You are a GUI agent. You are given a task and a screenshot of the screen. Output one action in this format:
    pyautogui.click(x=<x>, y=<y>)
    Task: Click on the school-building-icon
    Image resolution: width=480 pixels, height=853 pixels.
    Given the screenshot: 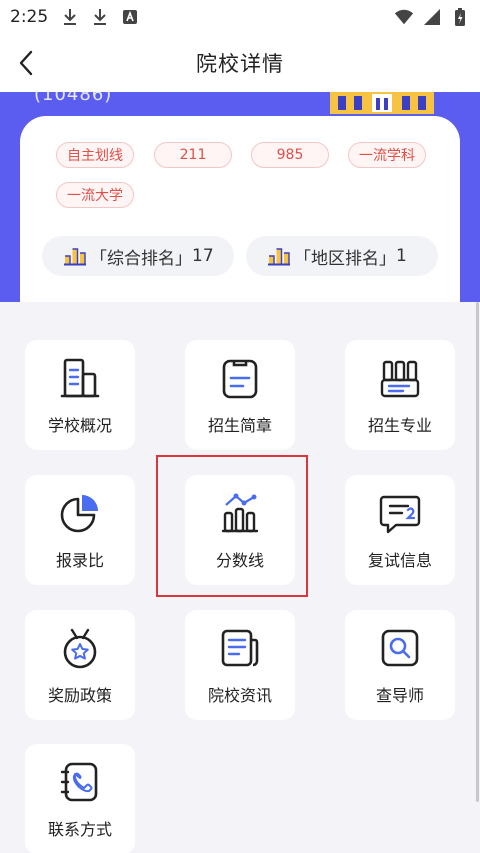 What is the action you would take?
    pyautogui.click(x=382, y=103)
    